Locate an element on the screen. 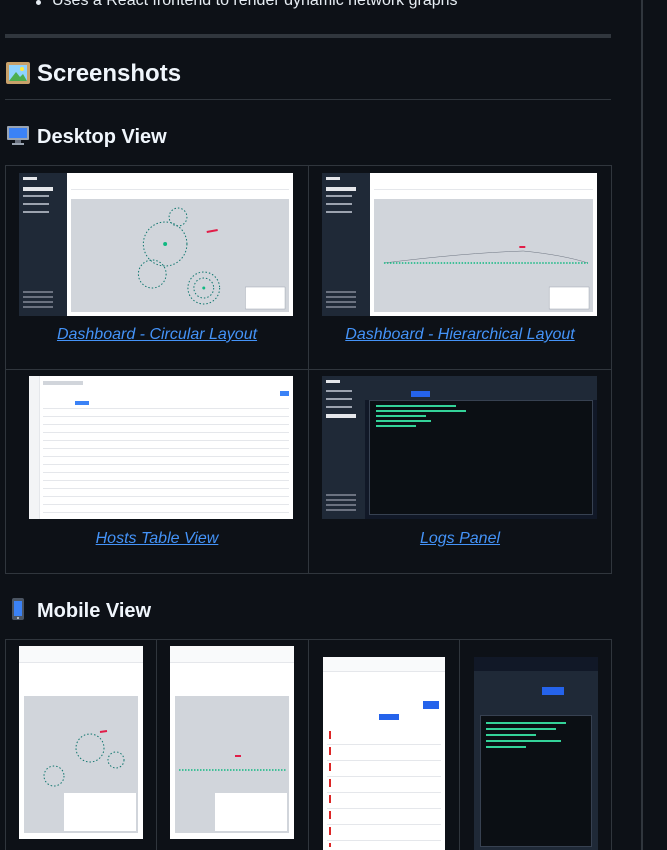  network-graph-circular is located at coordinates (211, 258).